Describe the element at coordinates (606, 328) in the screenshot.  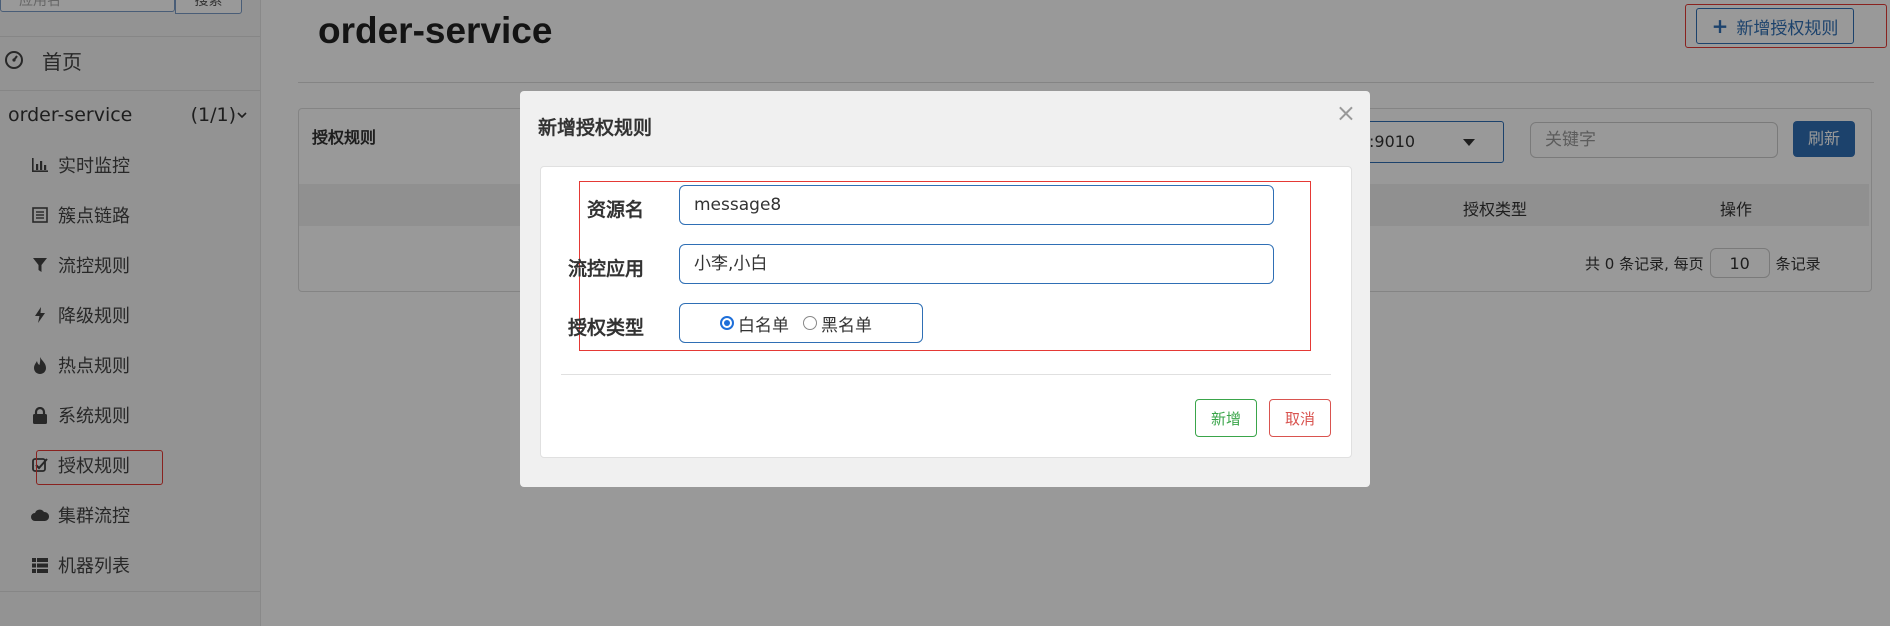
I see `strategy-label: 授权类型` at that location.